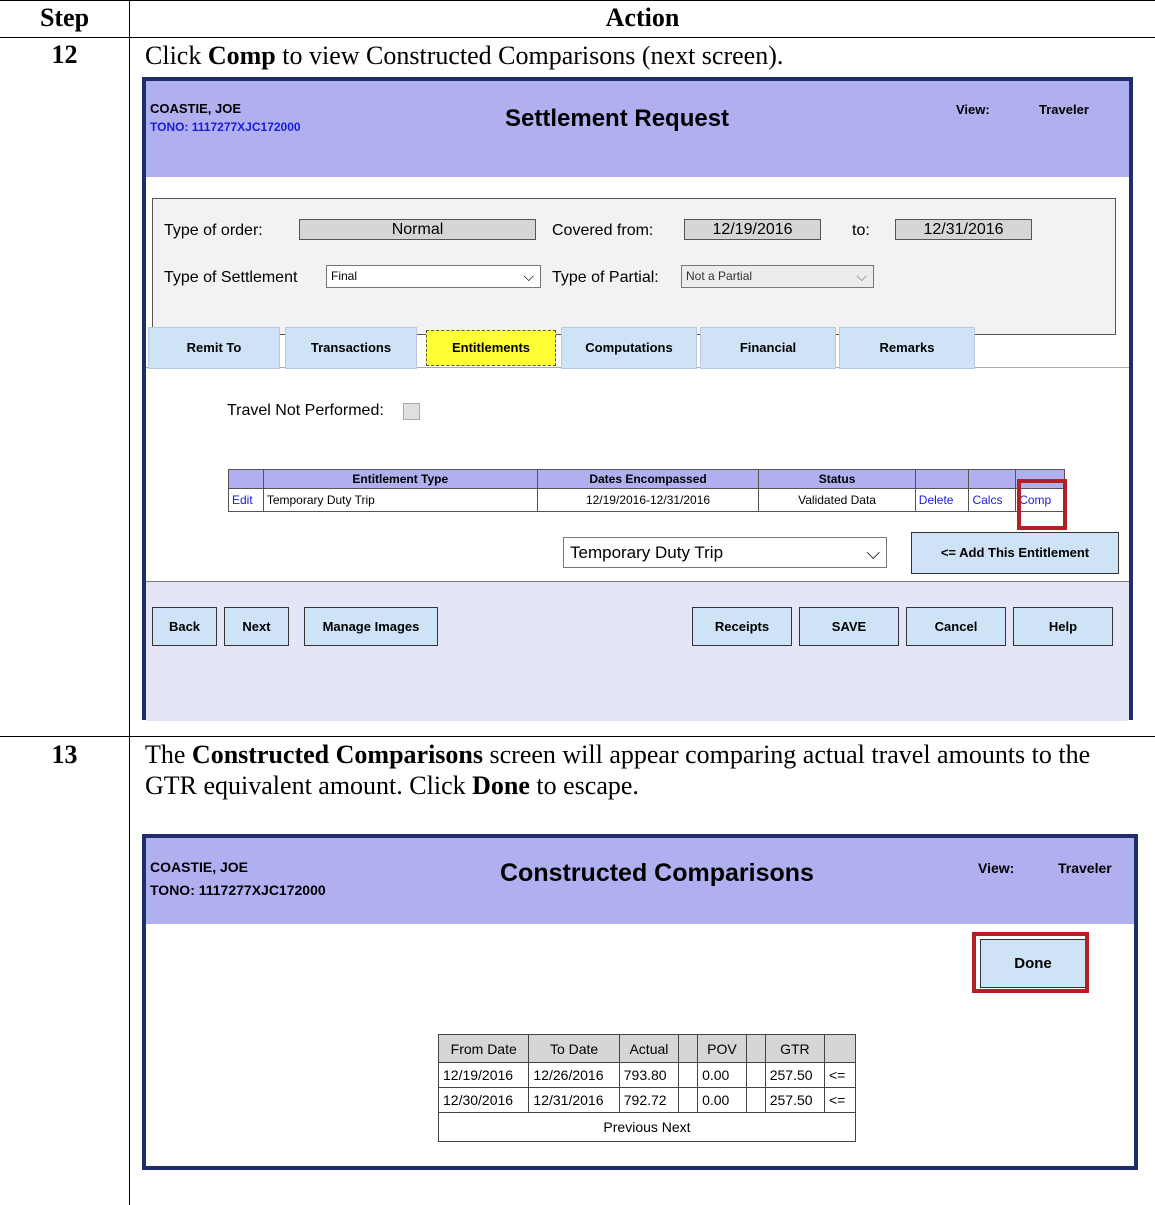 This screenshot has width=1155, height=1205. I want to click on step-header: Step, so click(64, 17).